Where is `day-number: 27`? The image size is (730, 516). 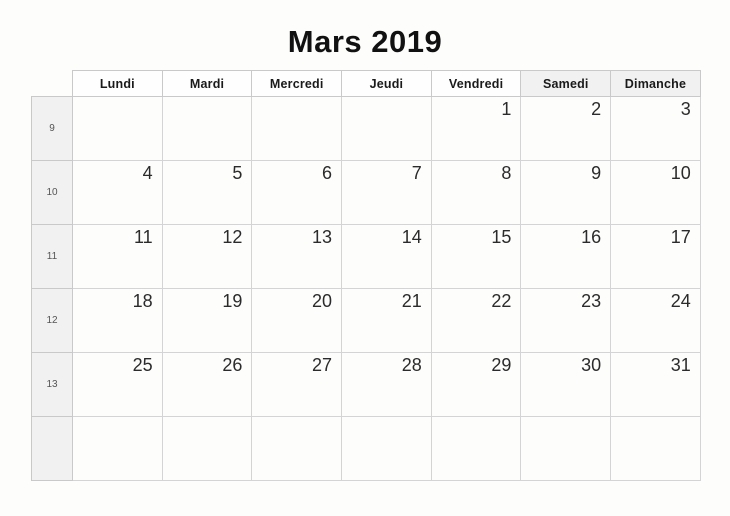
day-number: 27 is located at coordinates (322, 365).